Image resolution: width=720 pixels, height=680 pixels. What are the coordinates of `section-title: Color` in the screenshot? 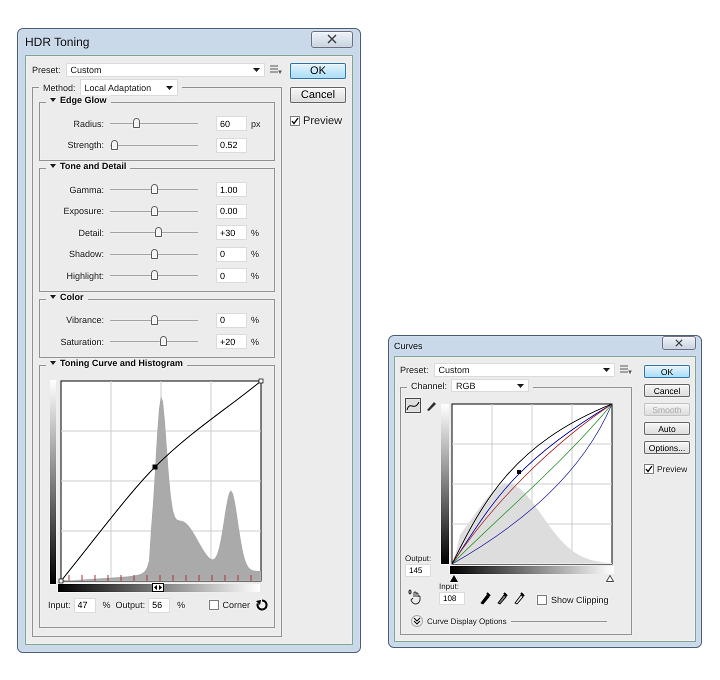 It's located at (72, 297).